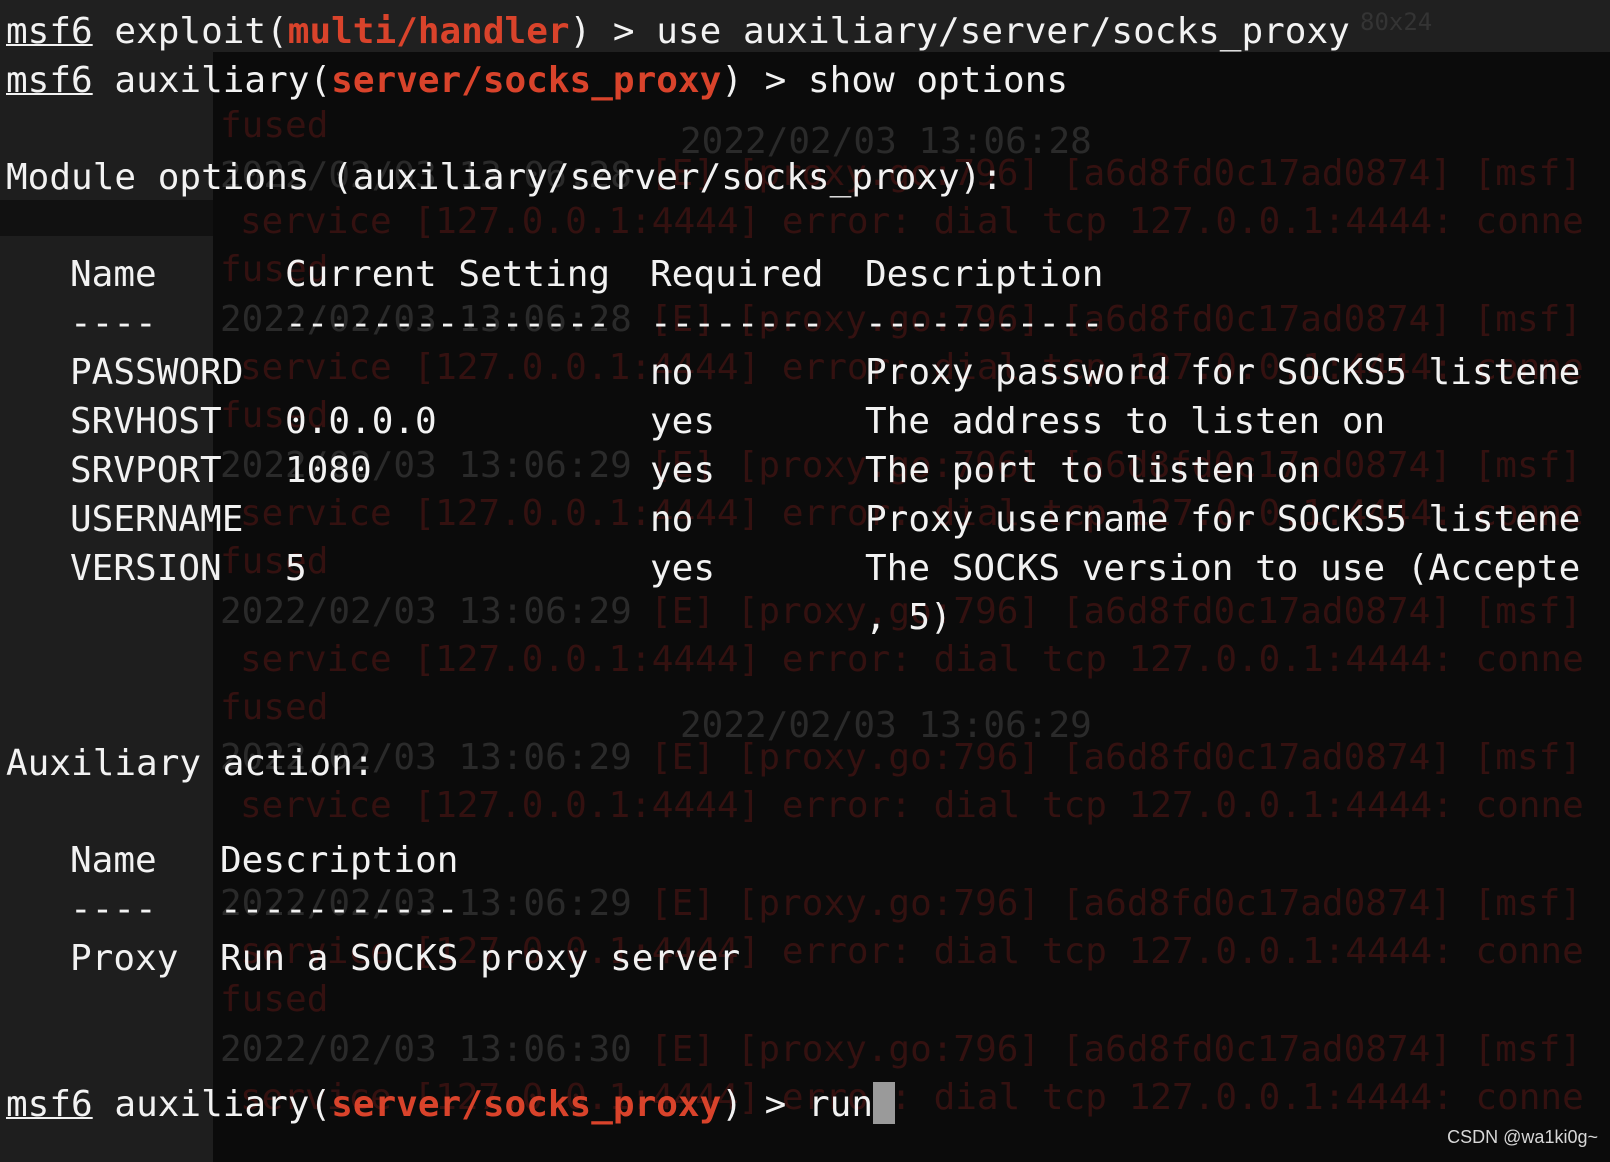  I want to click on action-name: Proxy, so click(124, 958).